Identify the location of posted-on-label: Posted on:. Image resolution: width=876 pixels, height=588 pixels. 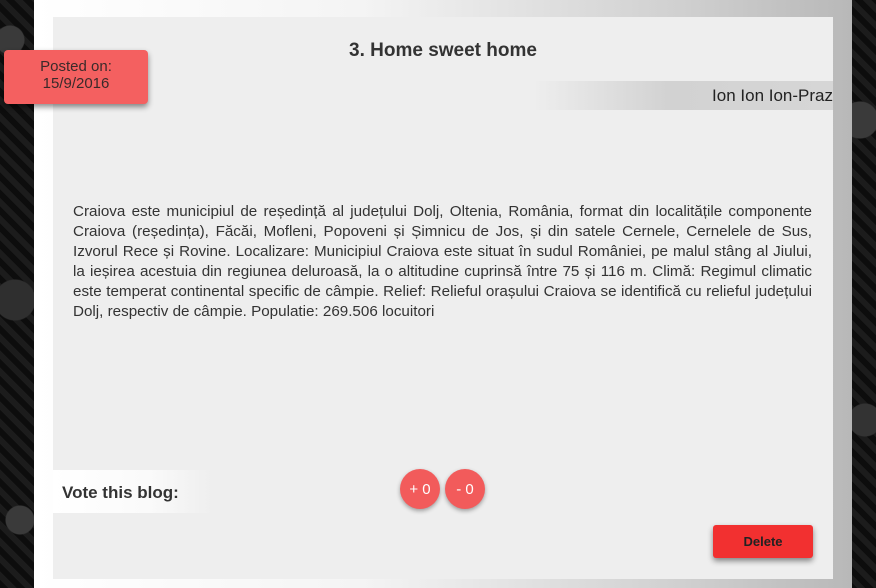
(76, 66).